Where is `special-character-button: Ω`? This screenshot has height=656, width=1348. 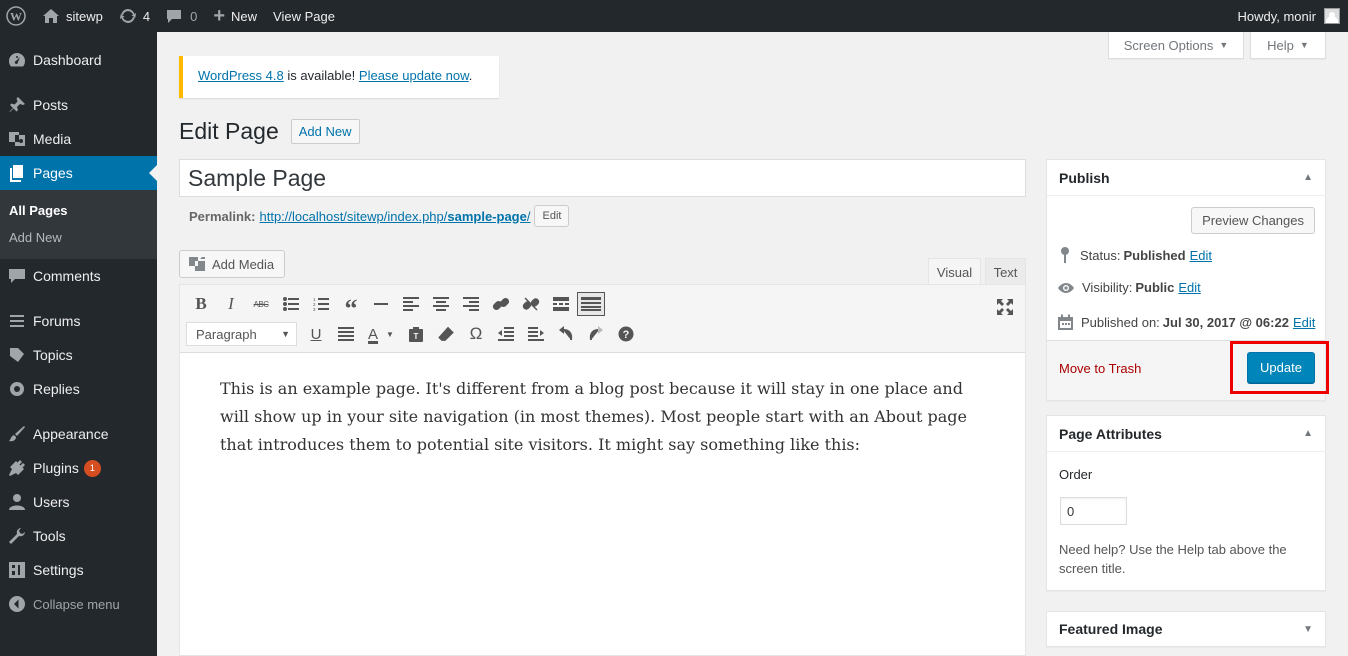
special-character-button: Ω is located at coordinates (476, 334).